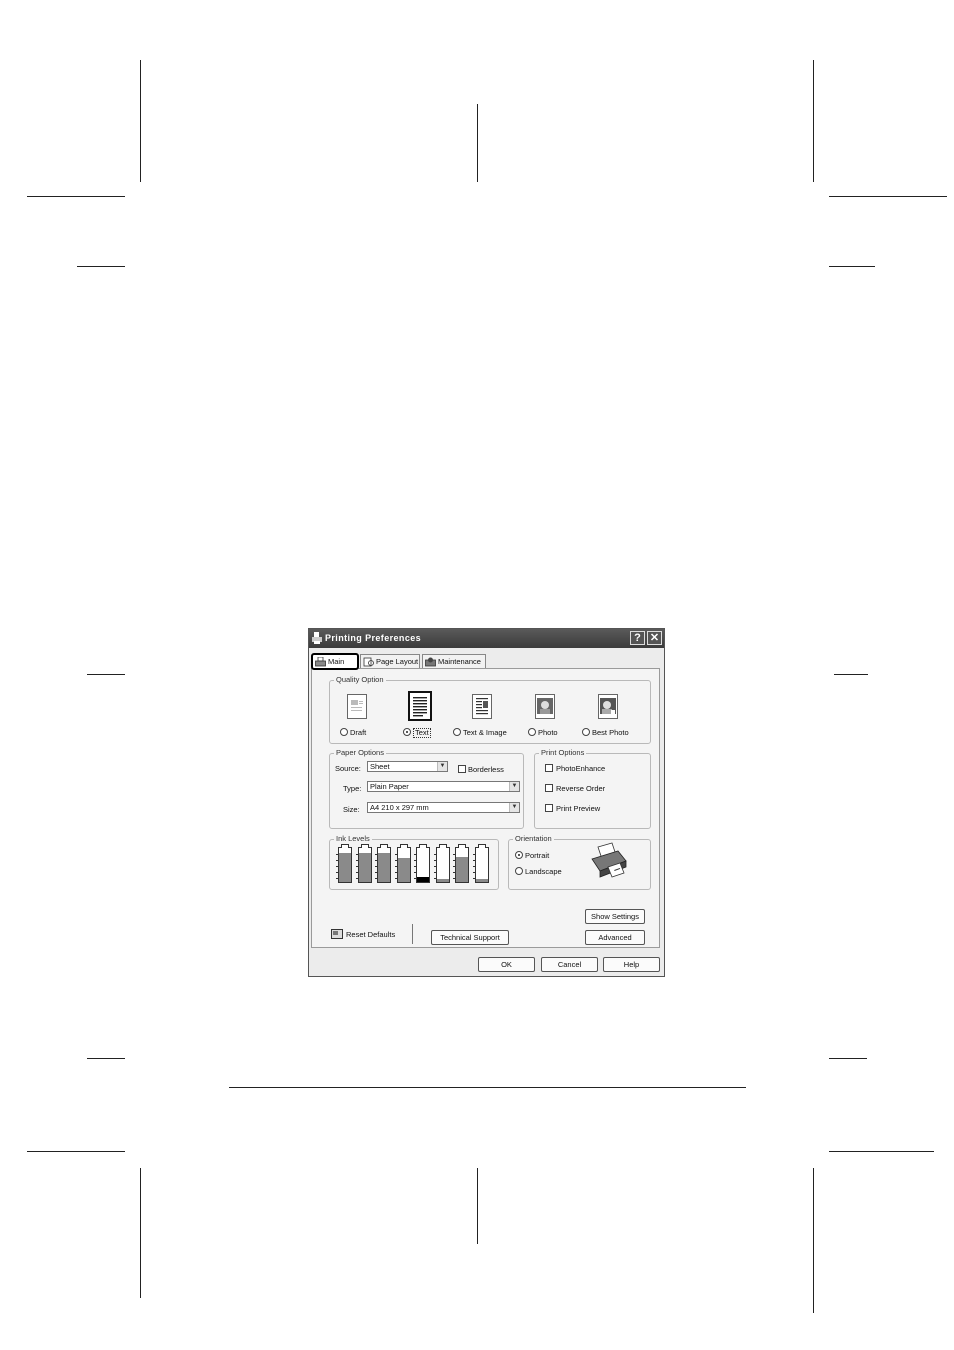 The image size is (954, 1350). I want to click on photoenhance-checkbox, so click(549, 768).